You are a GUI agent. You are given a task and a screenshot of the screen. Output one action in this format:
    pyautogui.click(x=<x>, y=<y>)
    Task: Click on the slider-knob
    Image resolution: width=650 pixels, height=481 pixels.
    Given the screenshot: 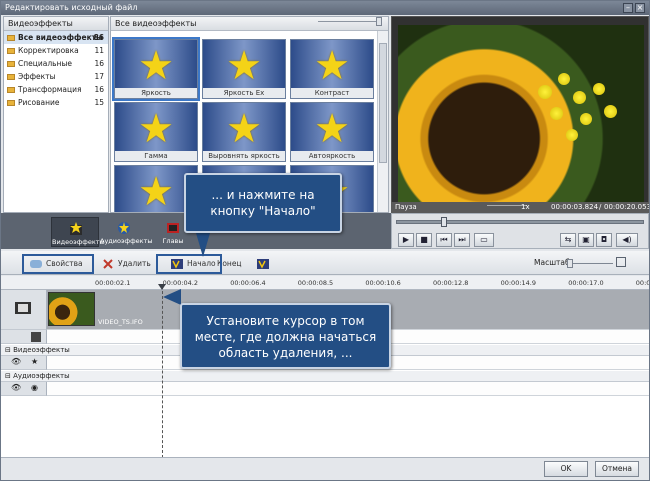 What is the action you would take?
    pyautogui.click(x=379, y=21)
    